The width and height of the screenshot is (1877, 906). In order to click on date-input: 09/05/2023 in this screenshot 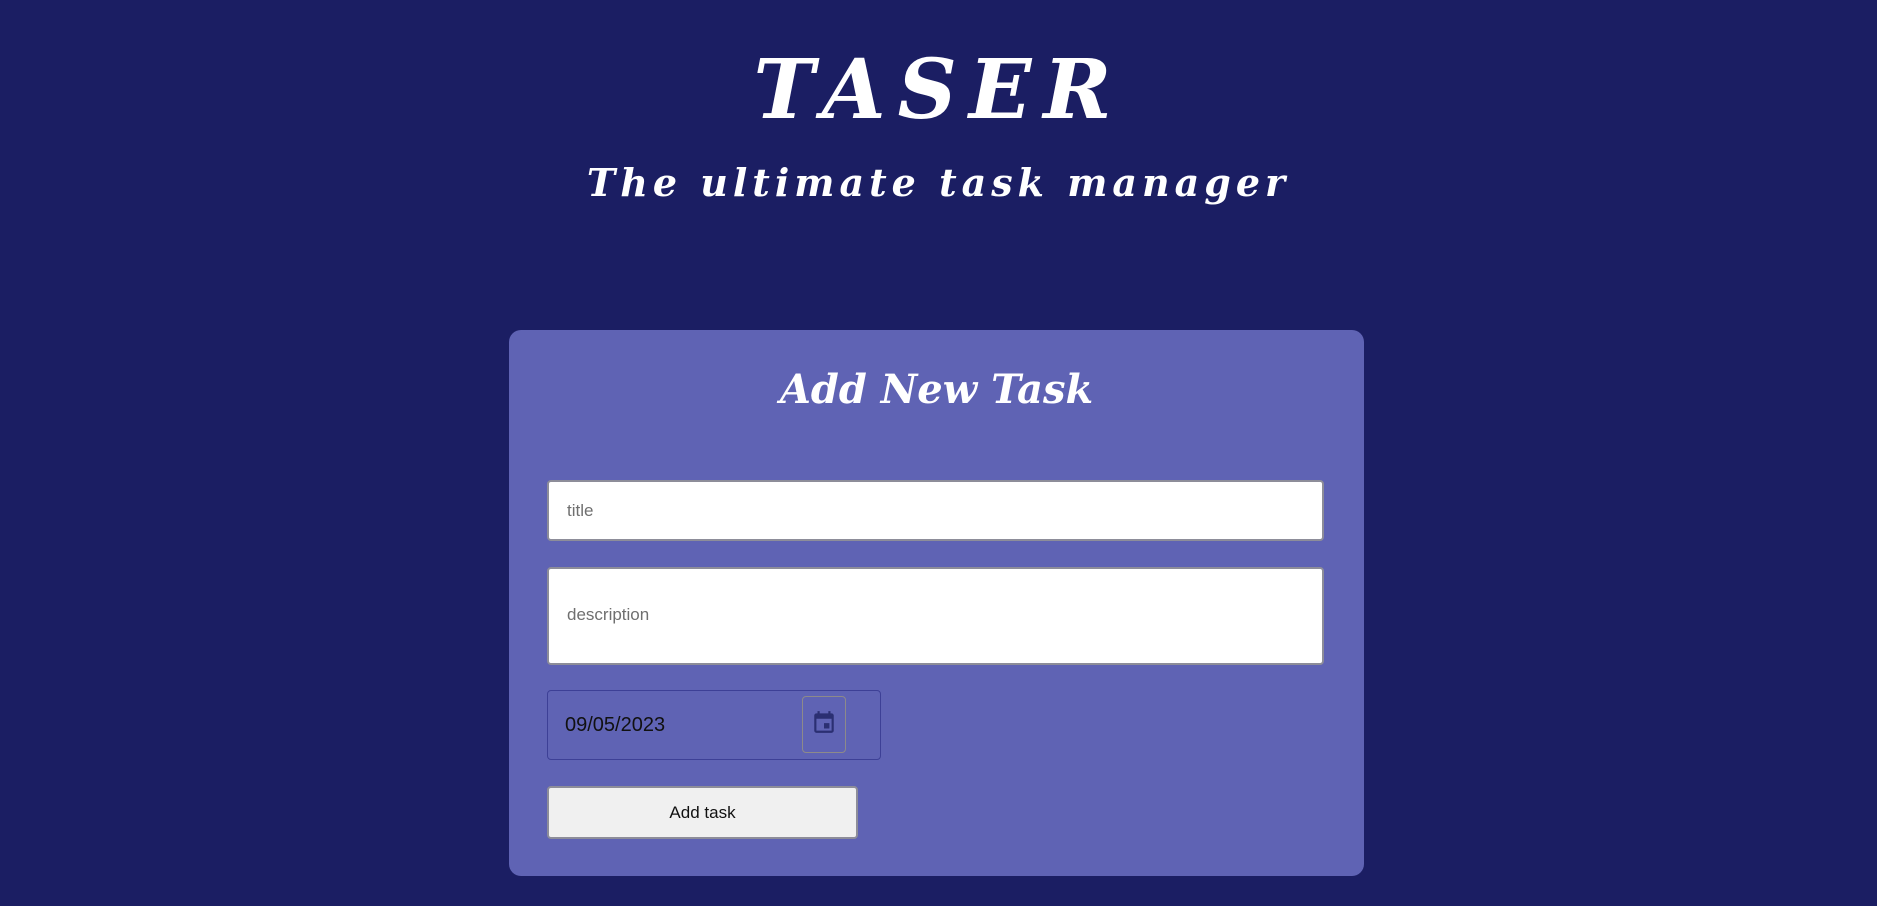, I will do `click(714, 725)`.